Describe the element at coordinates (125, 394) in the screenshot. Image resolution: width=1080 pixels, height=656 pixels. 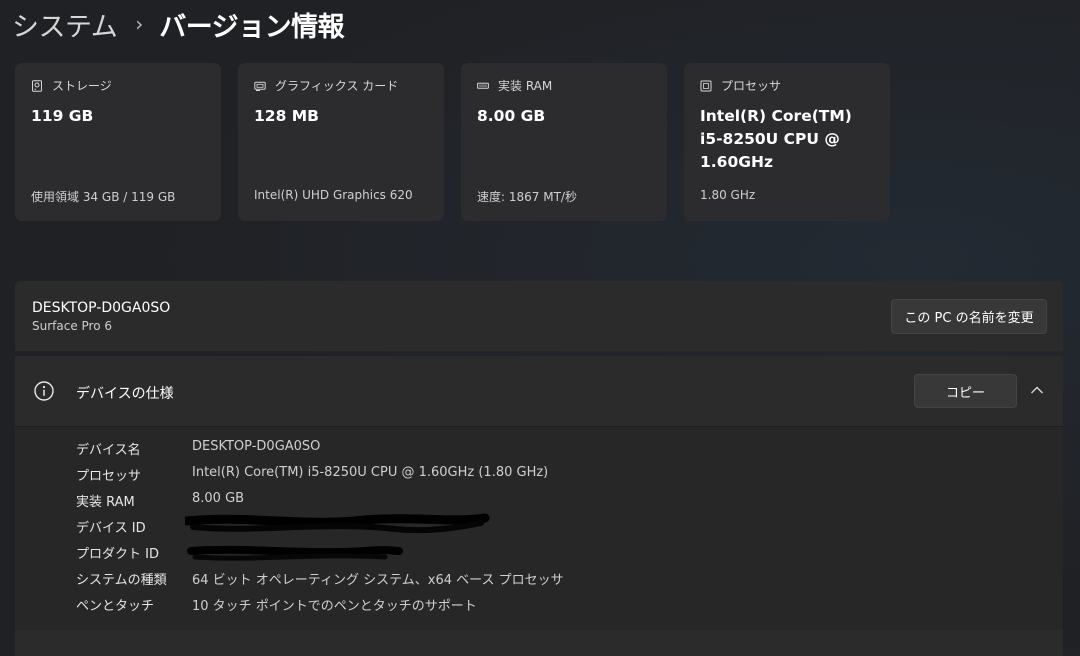
I see `device-specs-title: デバイスの仕様` at that location.